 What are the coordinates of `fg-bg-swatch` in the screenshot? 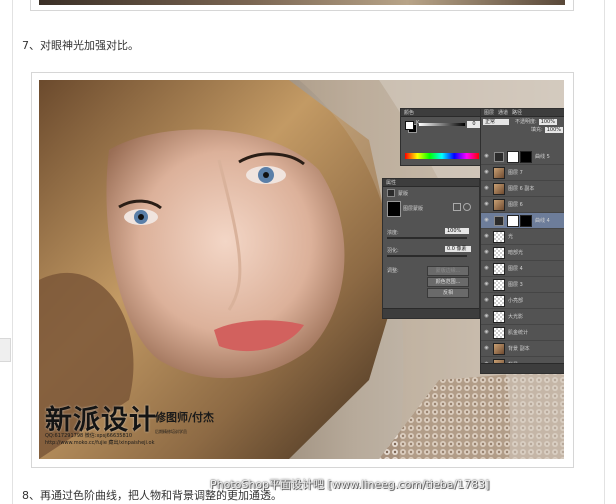 It's located at (411, 127).